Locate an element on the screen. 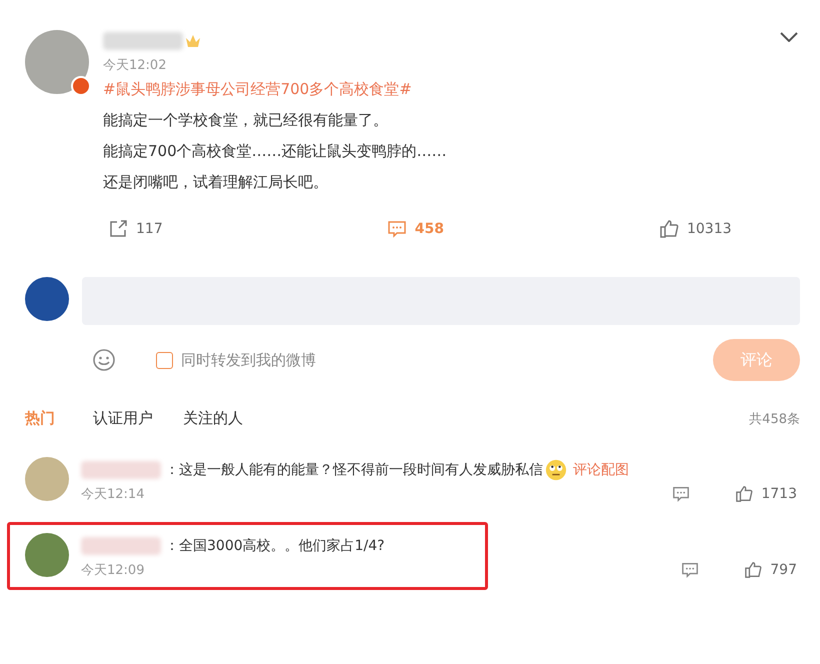 This screenshot has width=820, height=664. crown-icon is located at coordinates (193, 41).